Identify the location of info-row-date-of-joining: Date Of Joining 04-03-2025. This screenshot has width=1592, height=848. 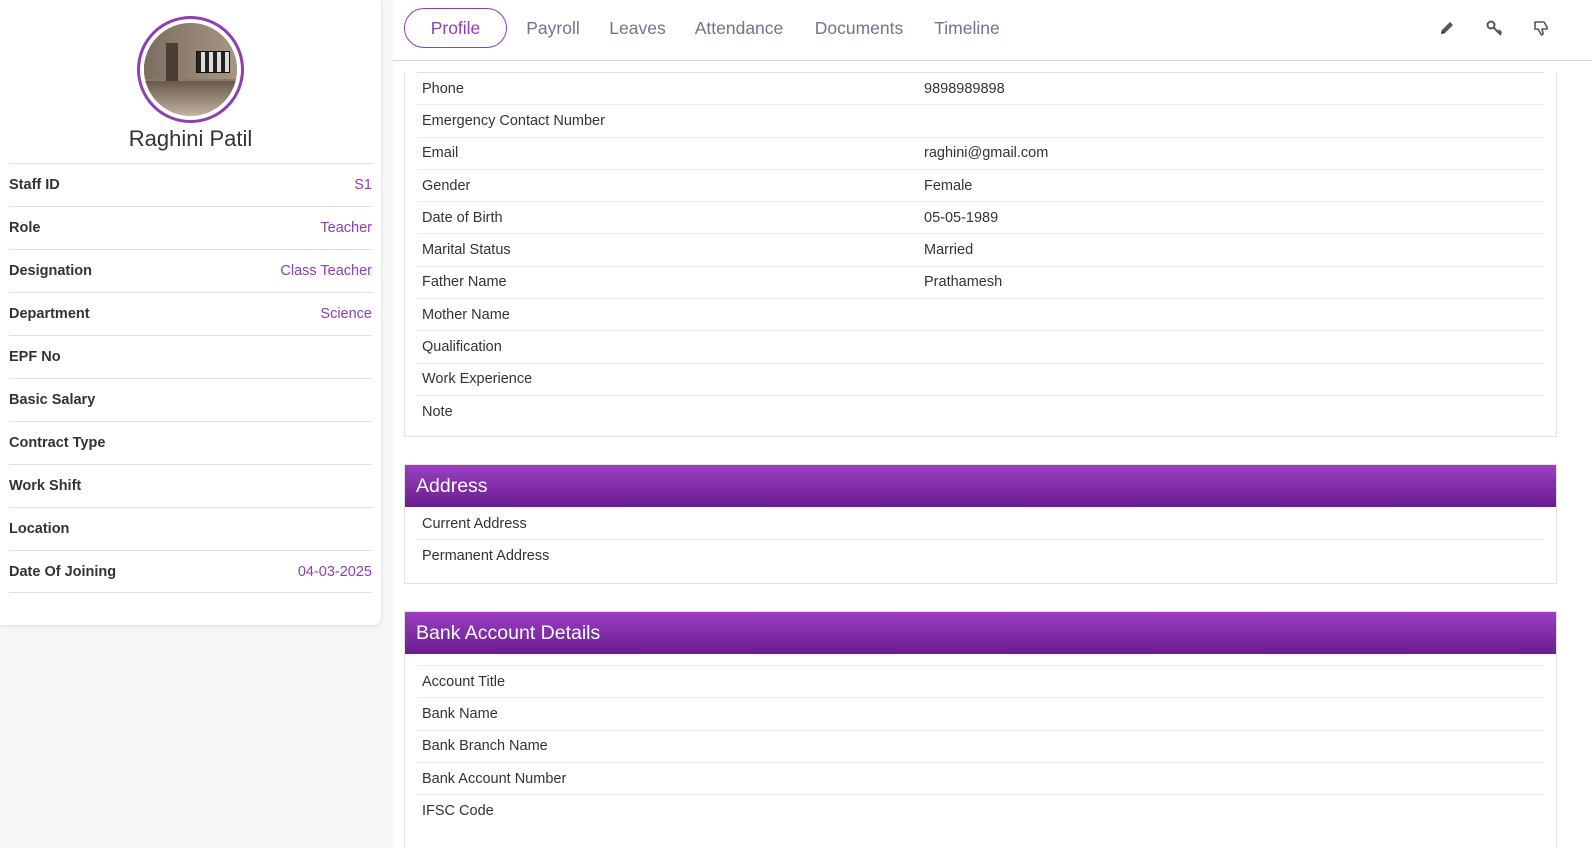
(190, 571).